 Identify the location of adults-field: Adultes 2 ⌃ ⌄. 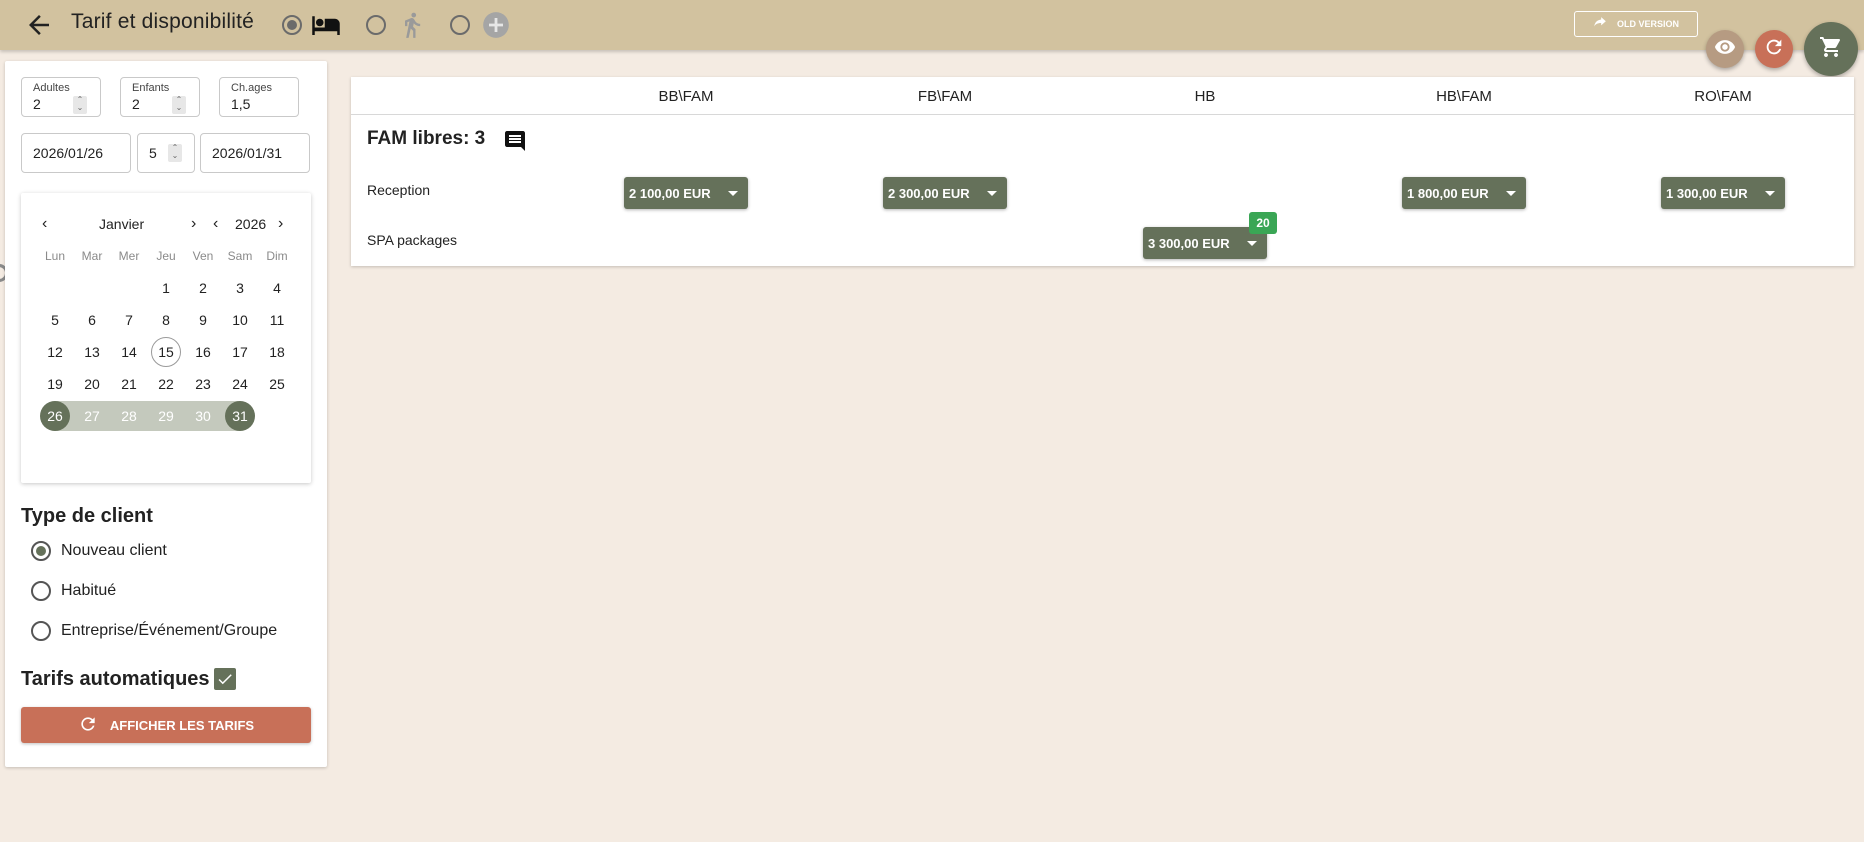
(61, 97).